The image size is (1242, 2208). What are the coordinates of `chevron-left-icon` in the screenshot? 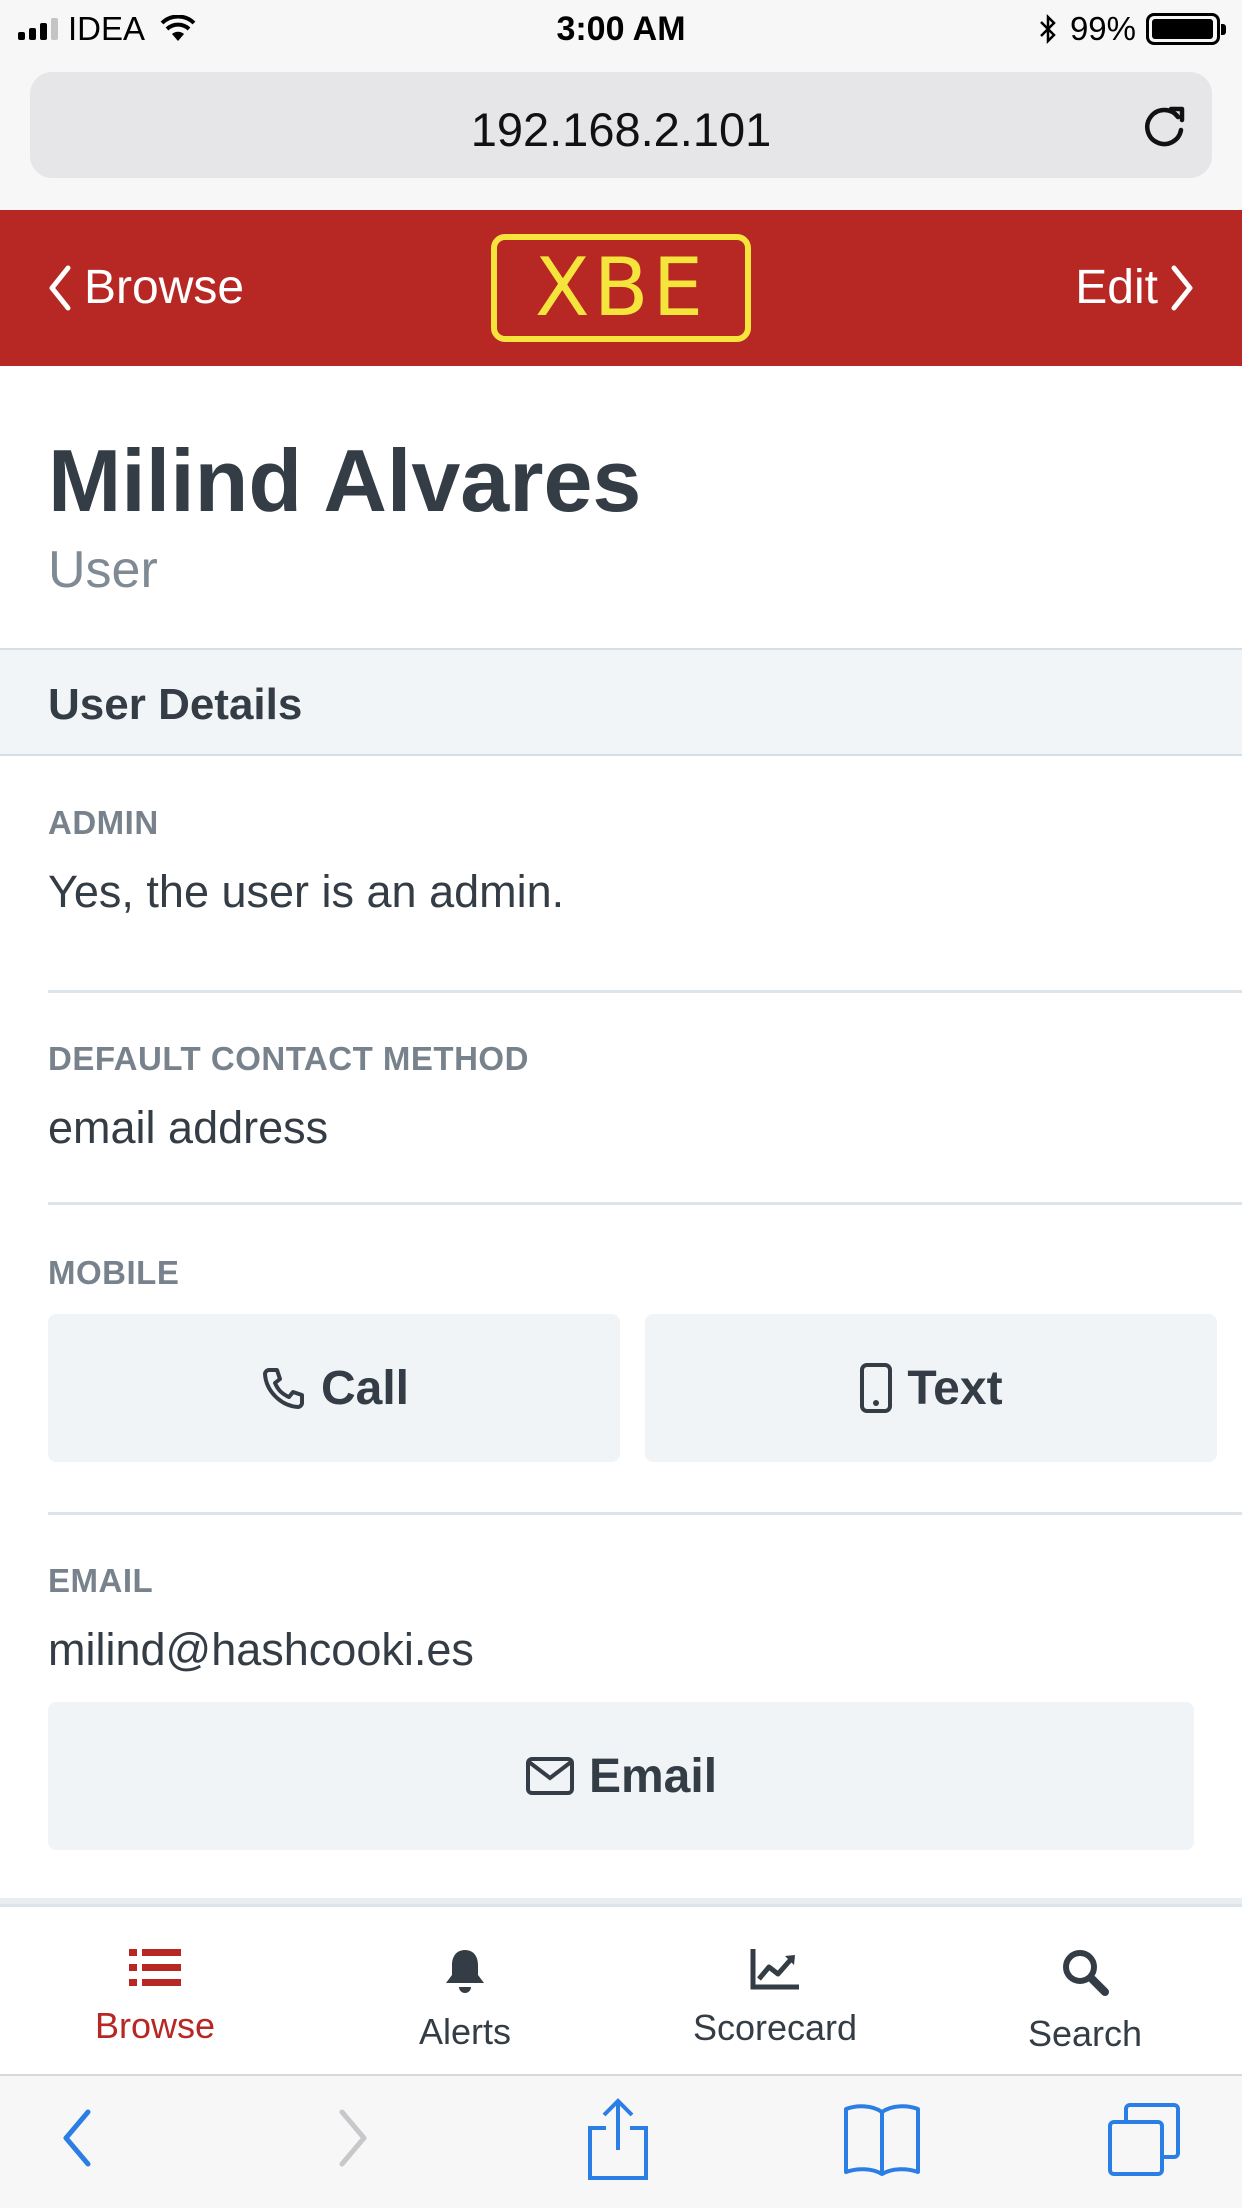 It's located at (60, 287).